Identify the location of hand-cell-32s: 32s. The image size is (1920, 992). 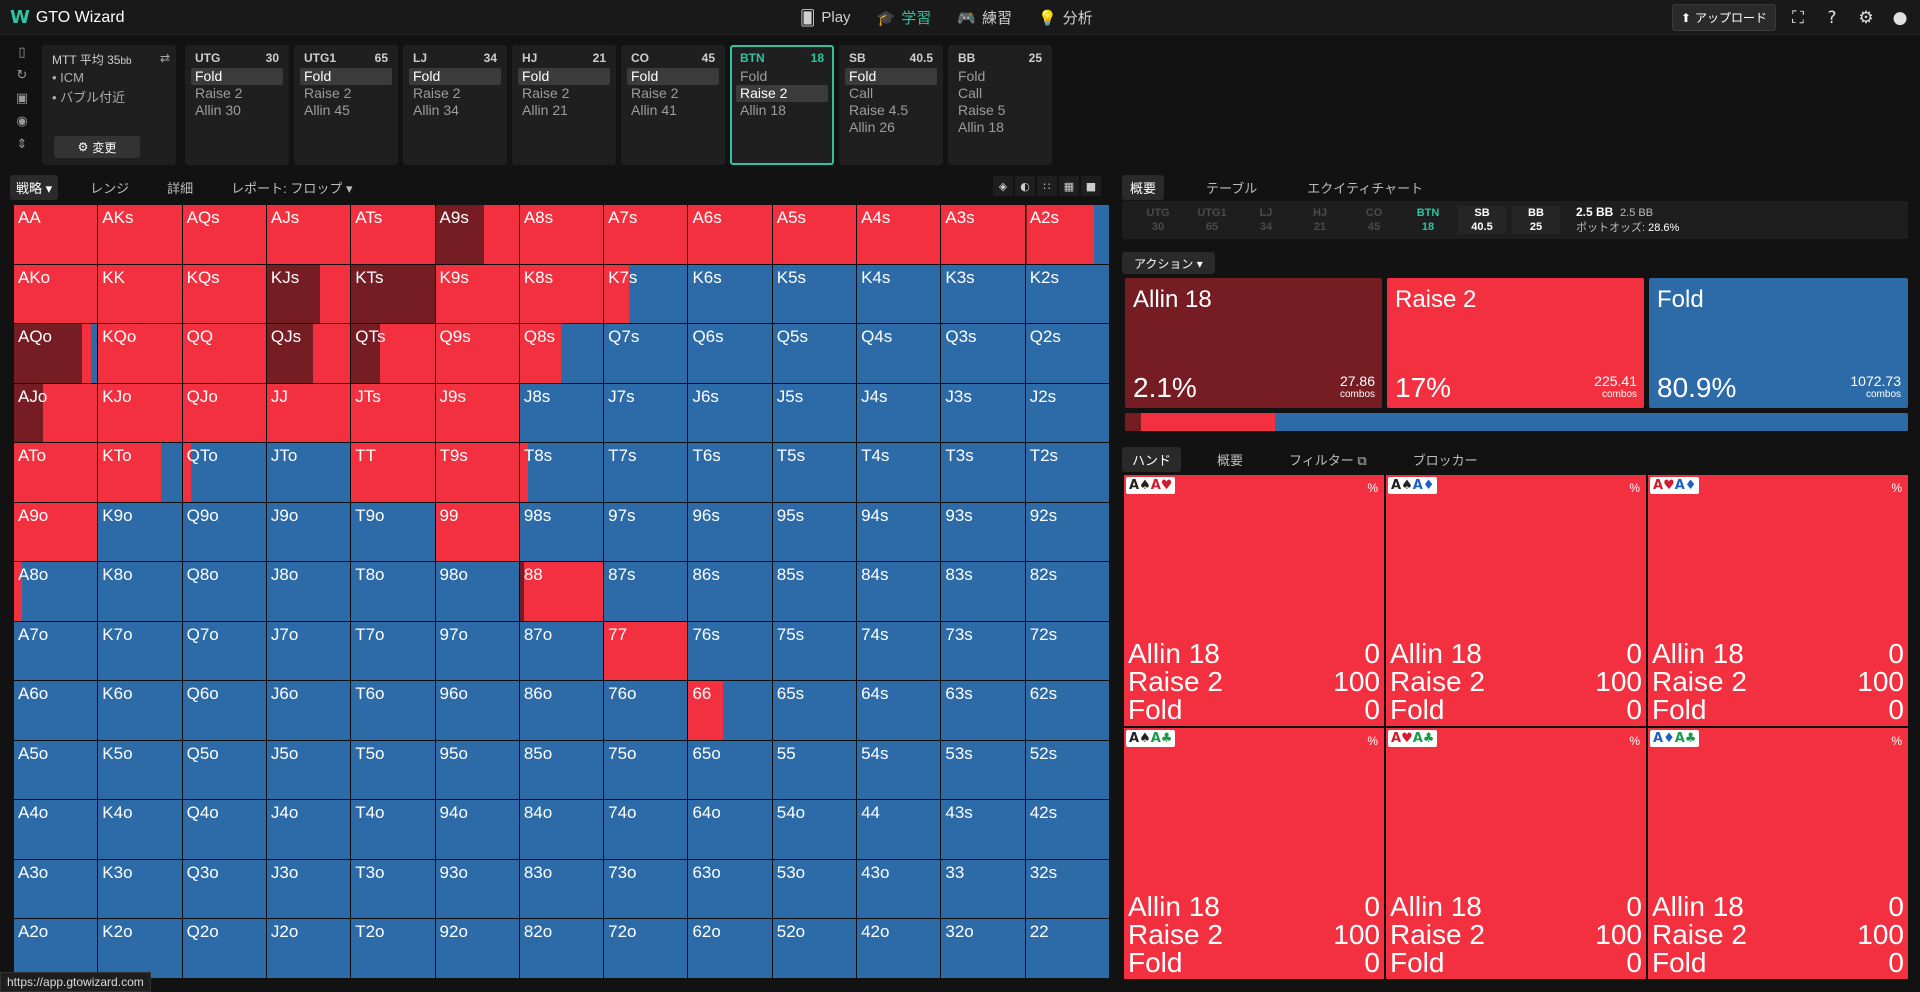
(1067, 889).